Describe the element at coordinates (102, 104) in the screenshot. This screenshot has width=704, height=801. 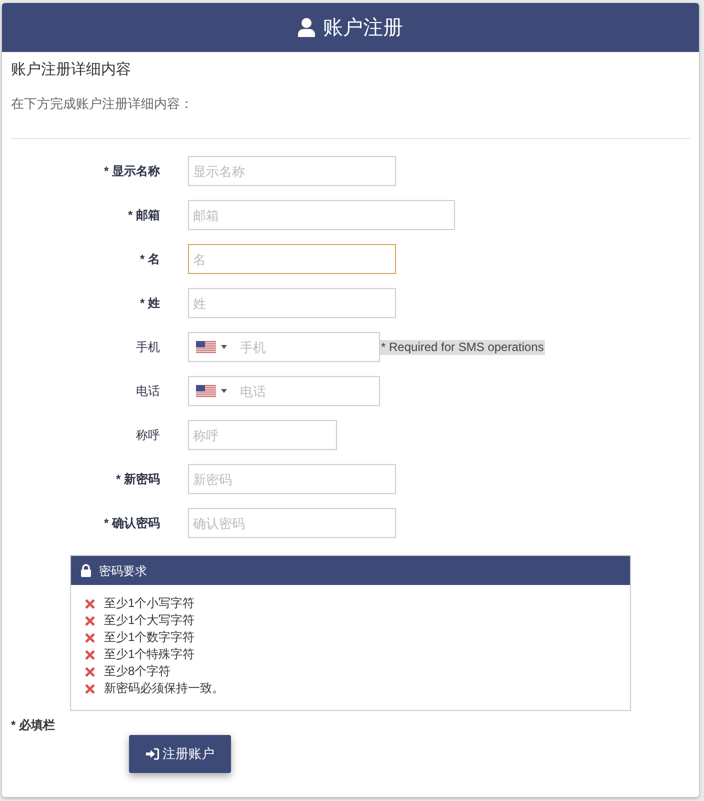
I see `section-intro: 在下方完成账户注册详细内容：` at that location.